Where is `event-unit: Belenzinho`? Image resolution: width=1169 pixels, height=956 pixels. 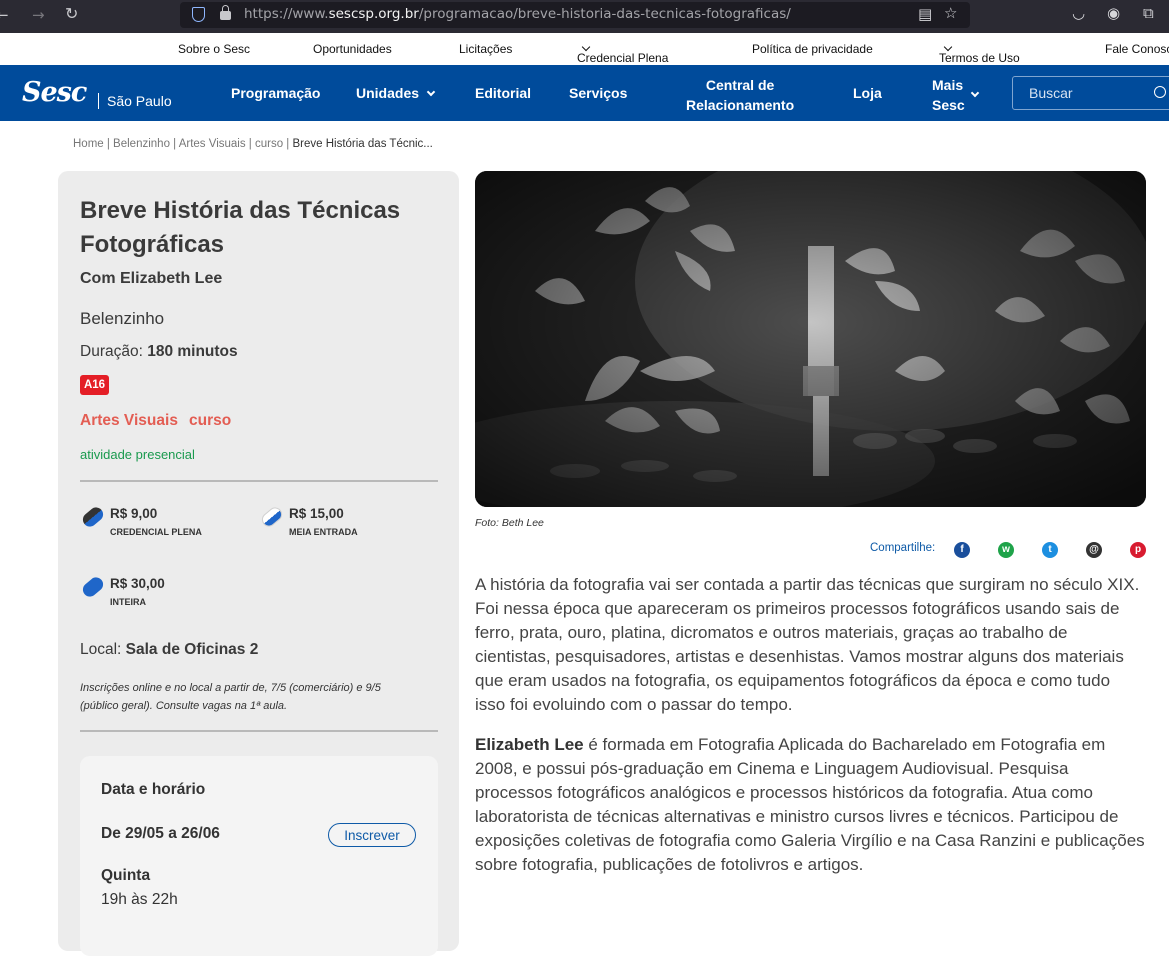 event-unit: Belenzinho is located at coordinates (122, 319).